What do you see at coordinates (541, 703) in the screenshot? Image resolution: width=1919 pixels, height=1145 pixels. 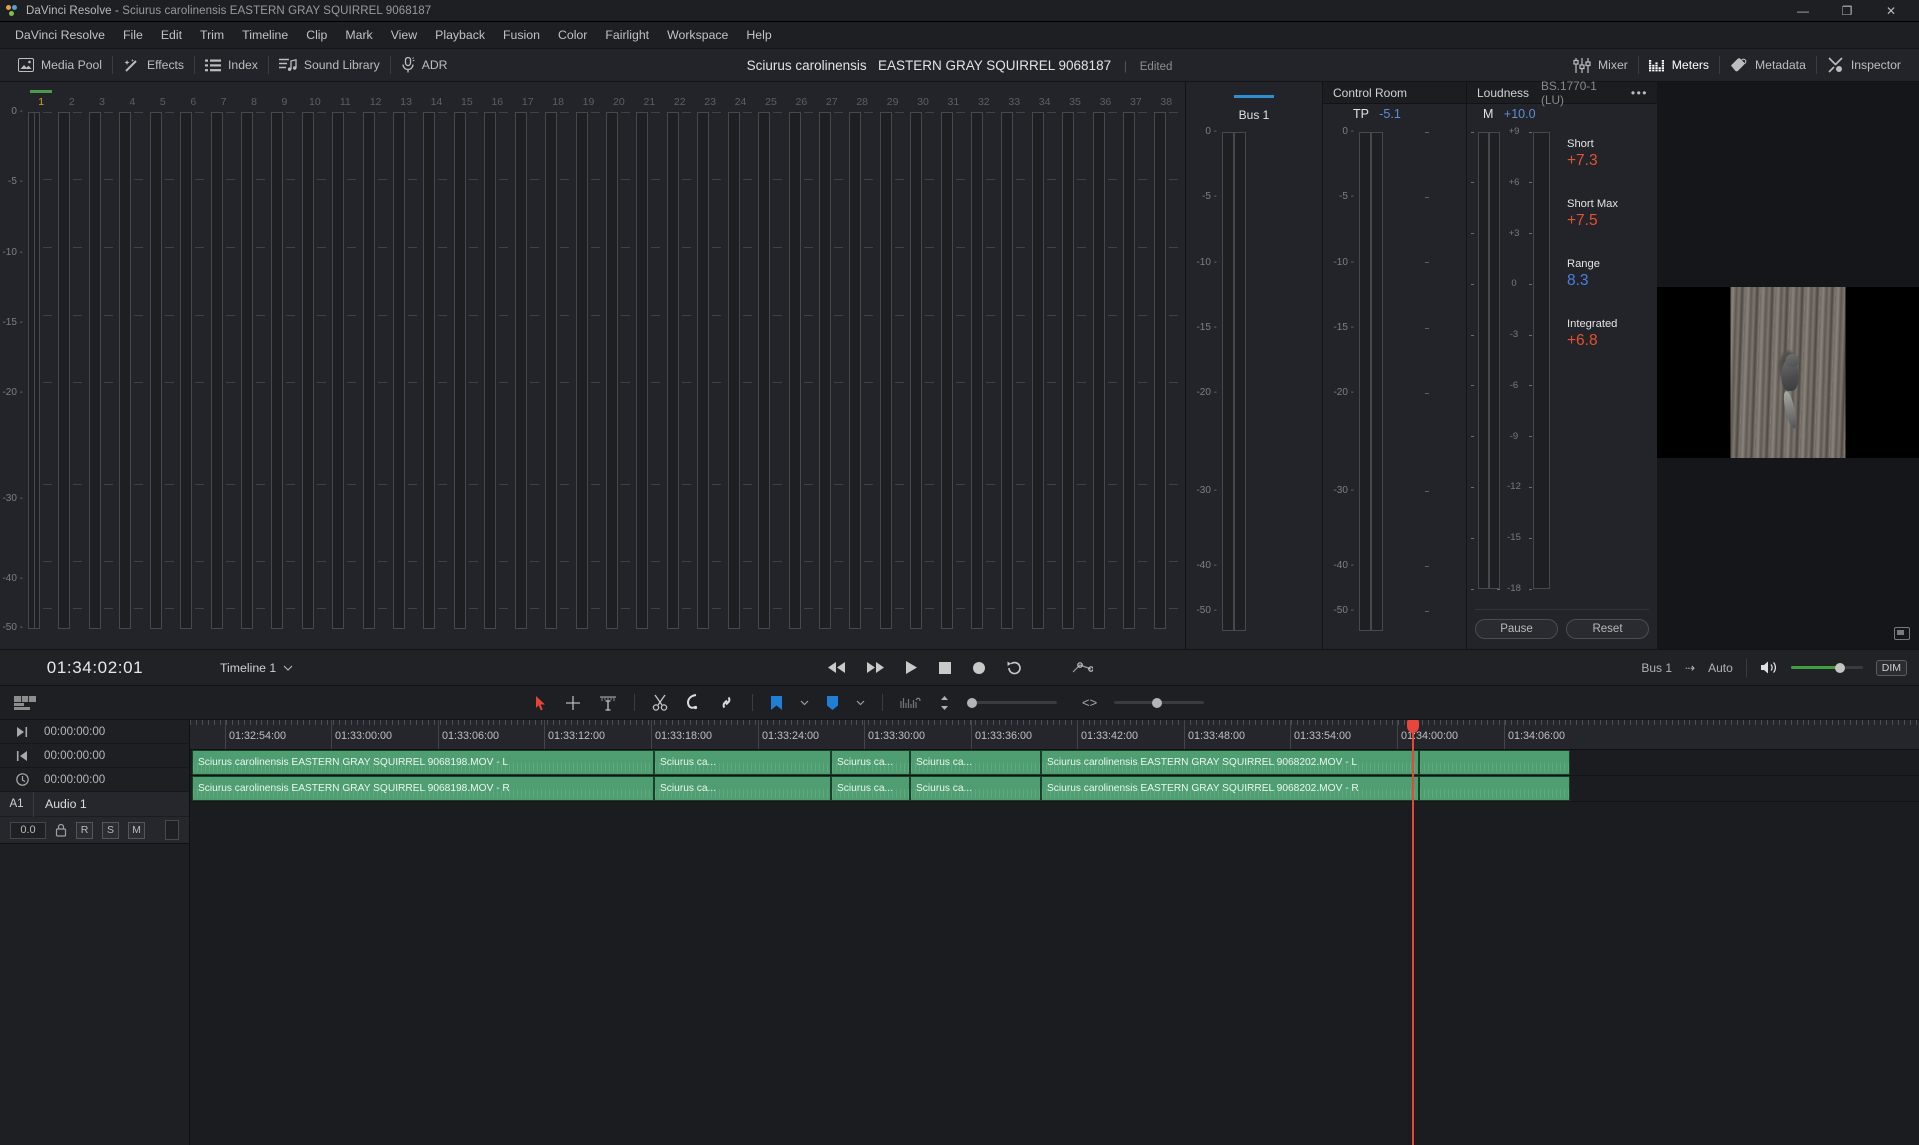 I see `pointer-icon` at bounding box center [541, 703].